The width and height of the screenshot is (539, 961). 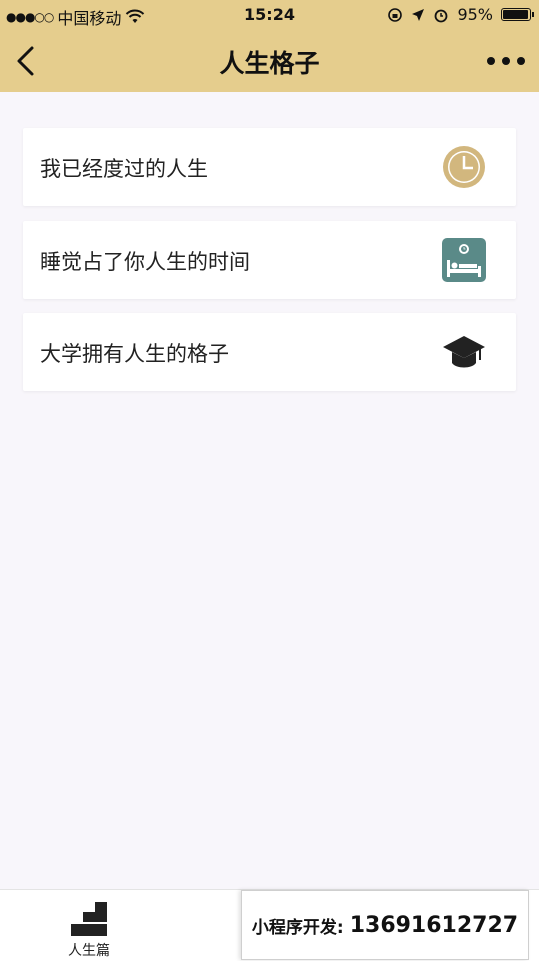 I want to click on battery-fill, so click(x=515, y=14).